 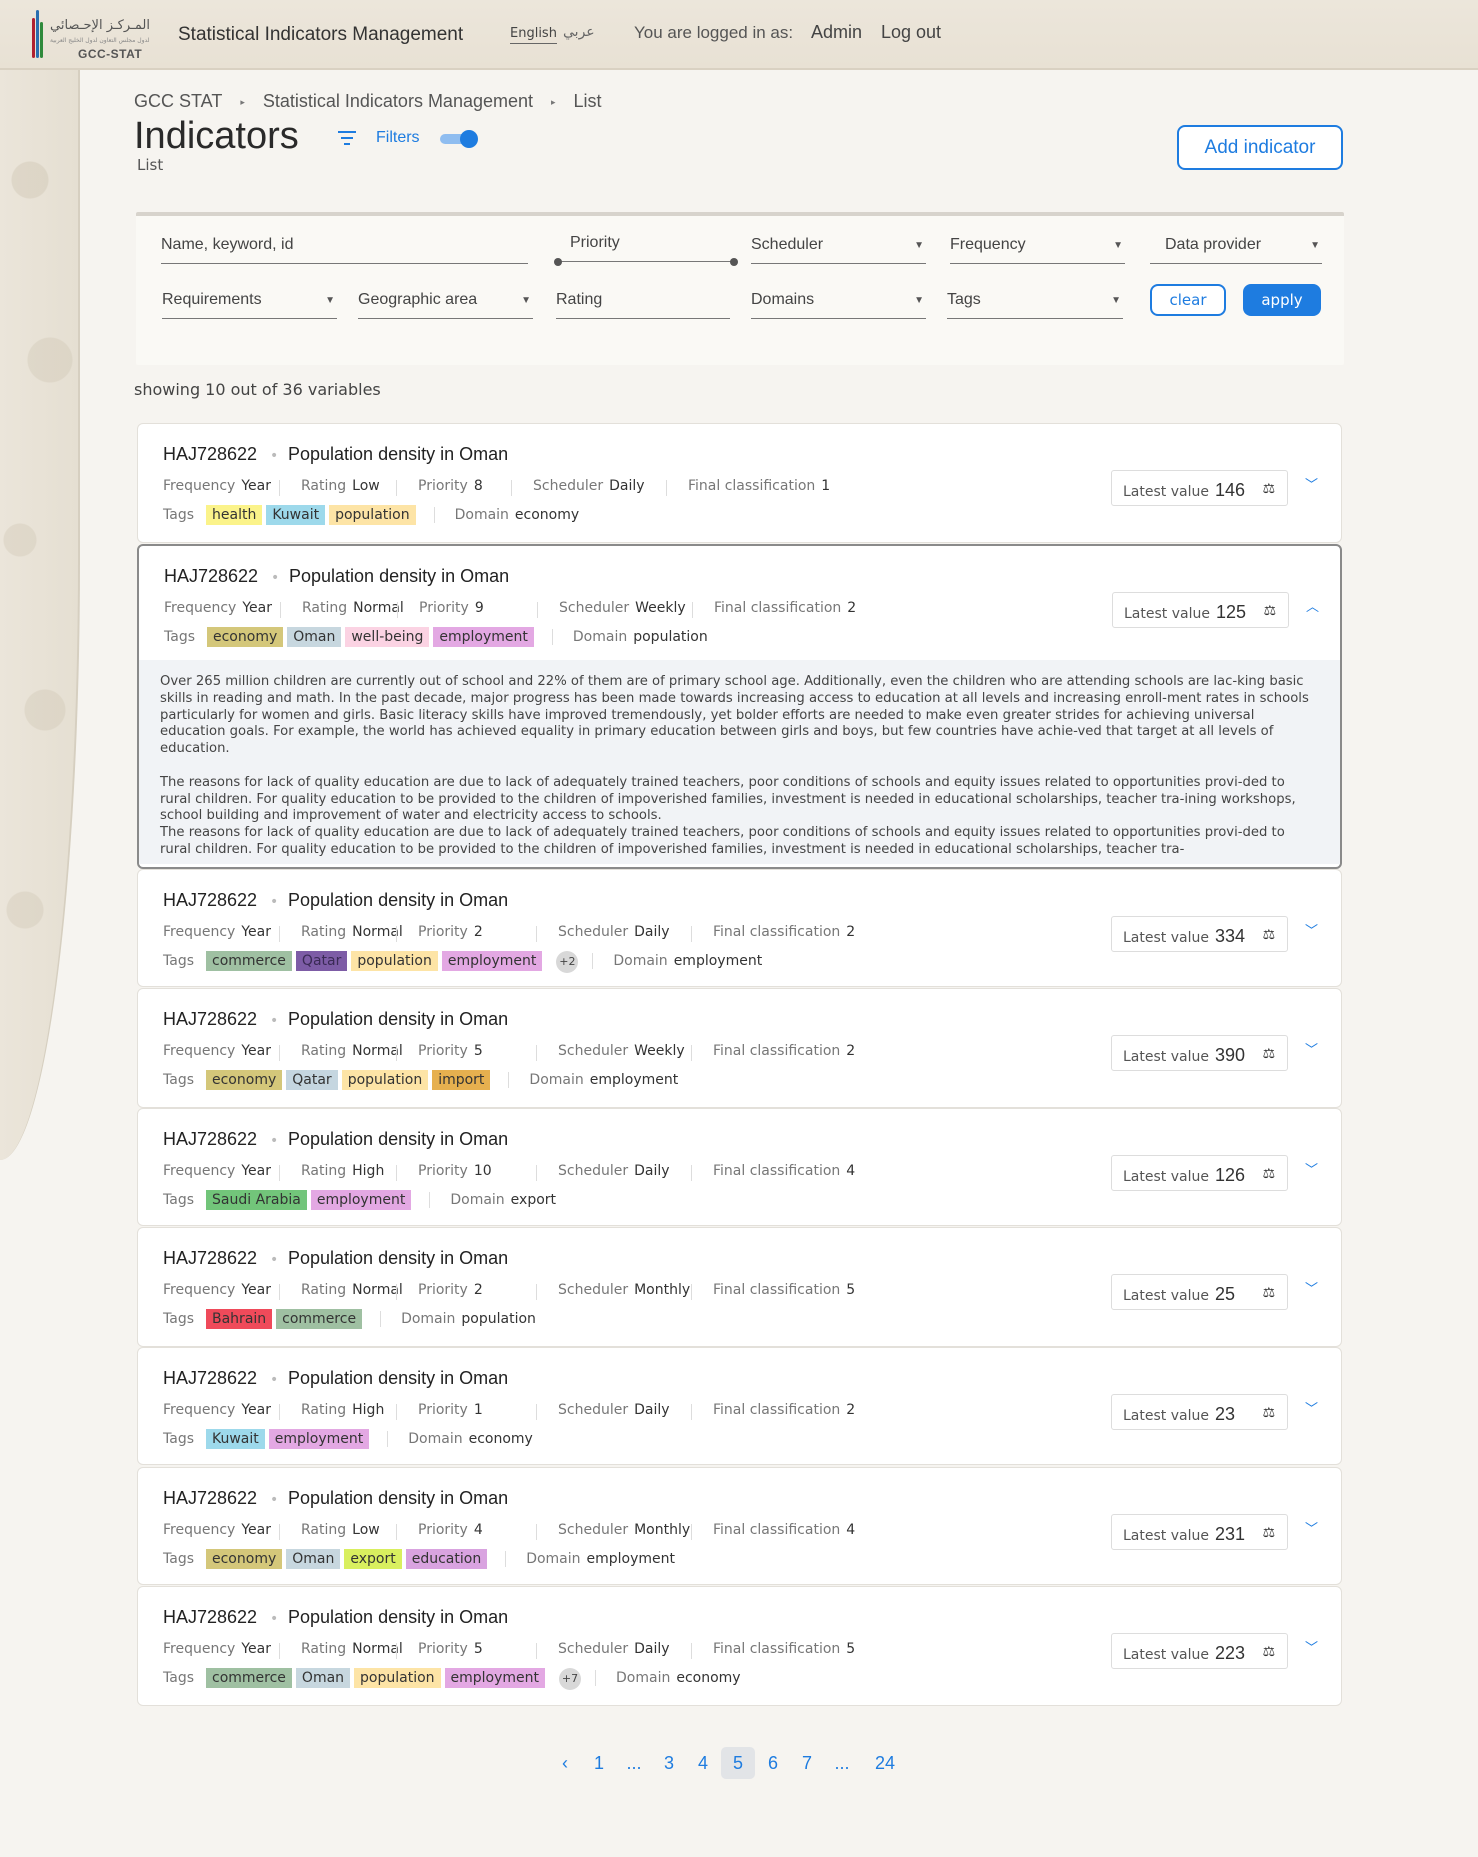 I want to click on latest-value-box: Latest value 334 ⚖, so click(x=1199, y=934).